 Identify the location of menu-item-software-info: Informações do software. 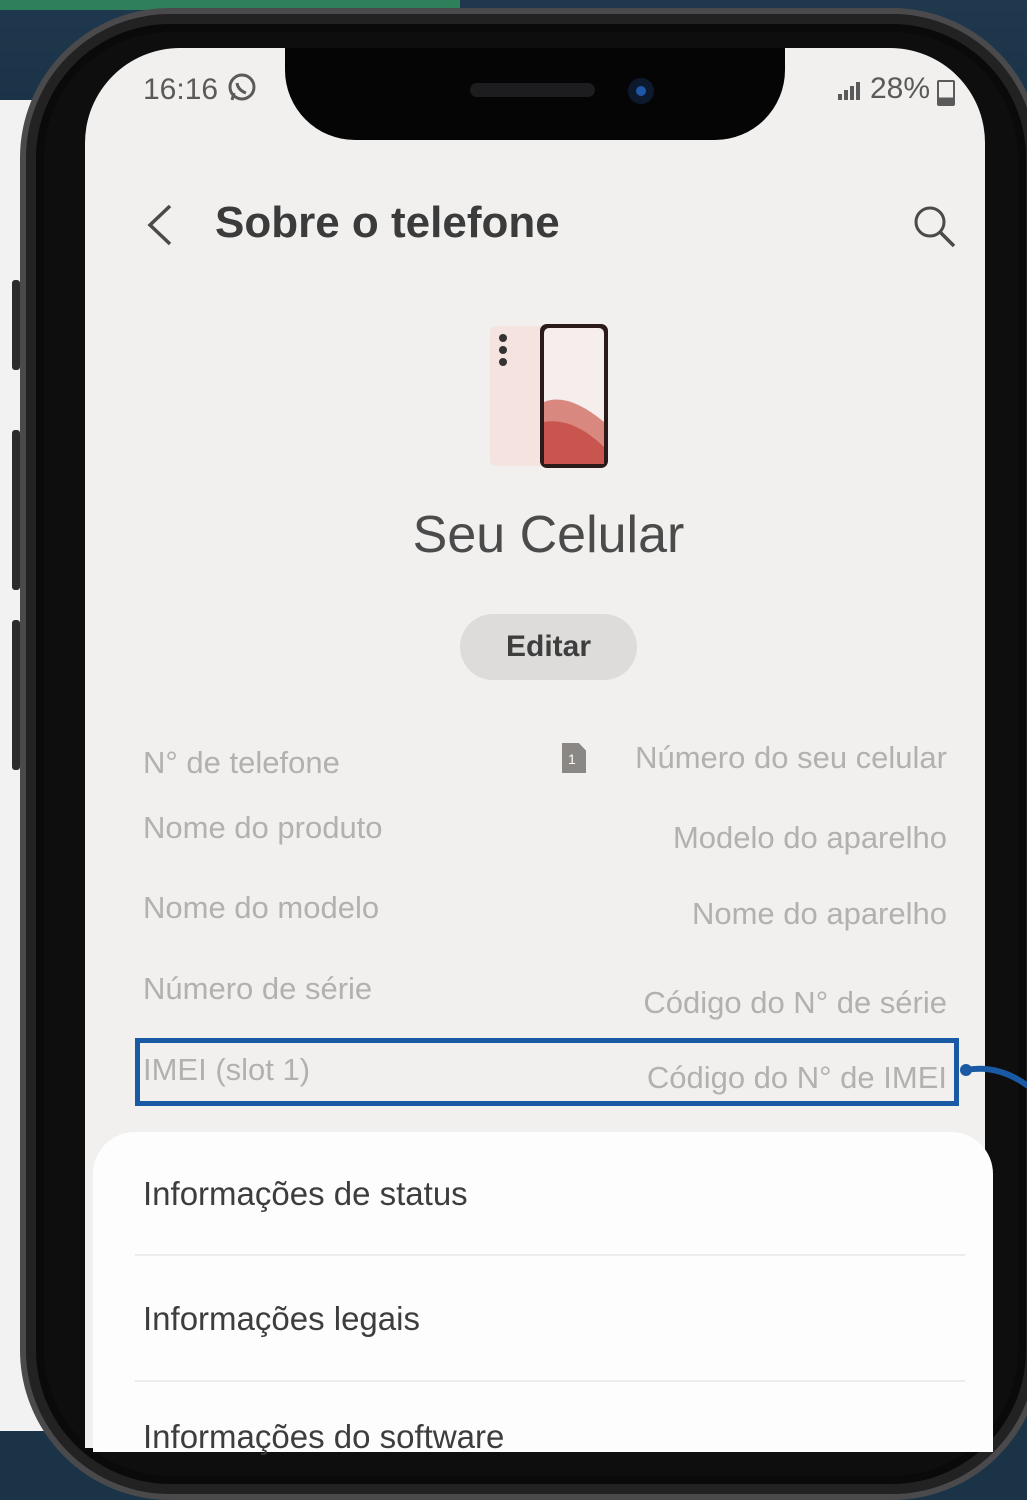
(323, 1437).